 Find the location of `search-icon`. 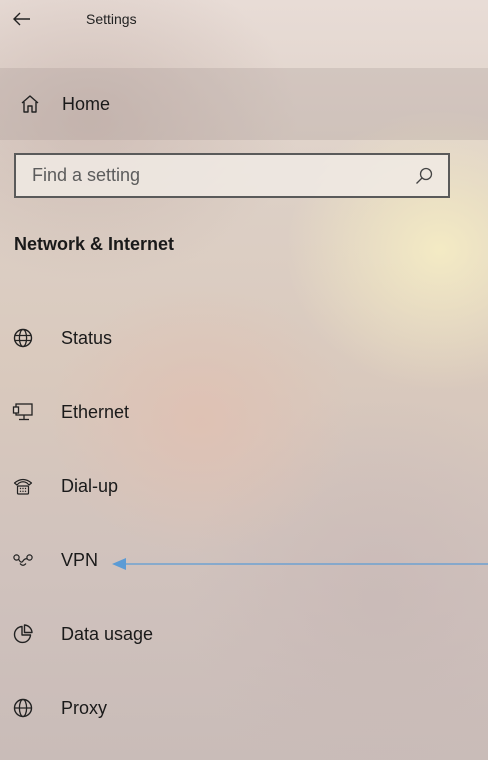

search-icon is located at coordinates (424, 176).